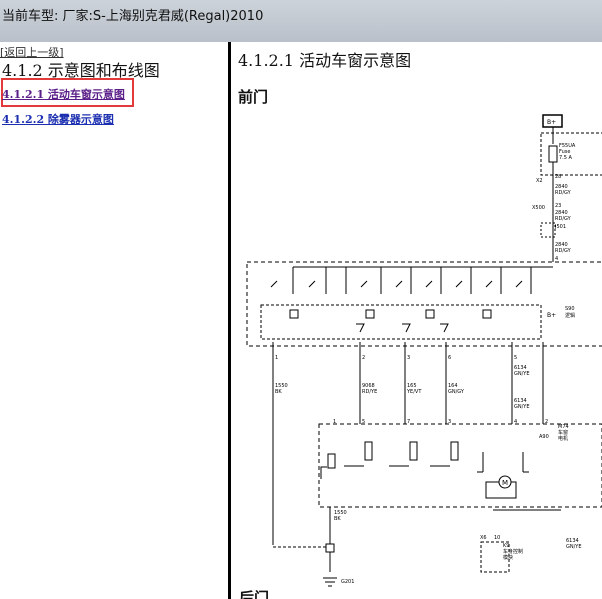 This screenshot has height=599, width=602. I want to click on x6-label: X6, so click(483, 538).